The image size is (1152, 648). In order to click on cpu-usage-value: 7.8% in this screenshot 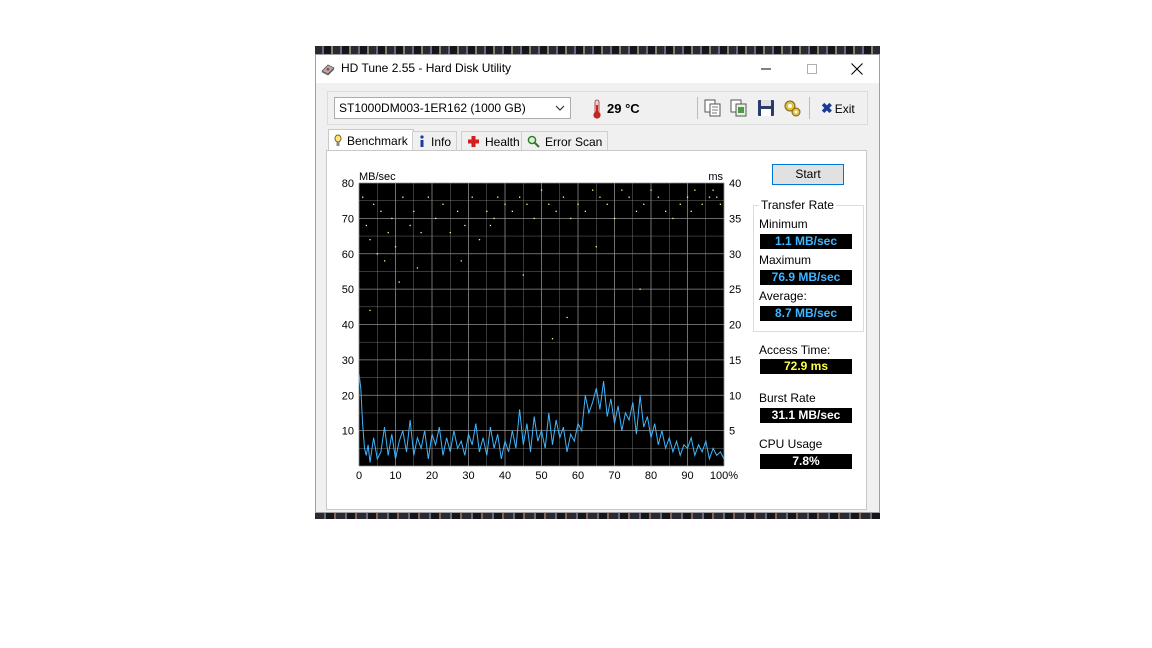, I will do `click(806, 461)`.